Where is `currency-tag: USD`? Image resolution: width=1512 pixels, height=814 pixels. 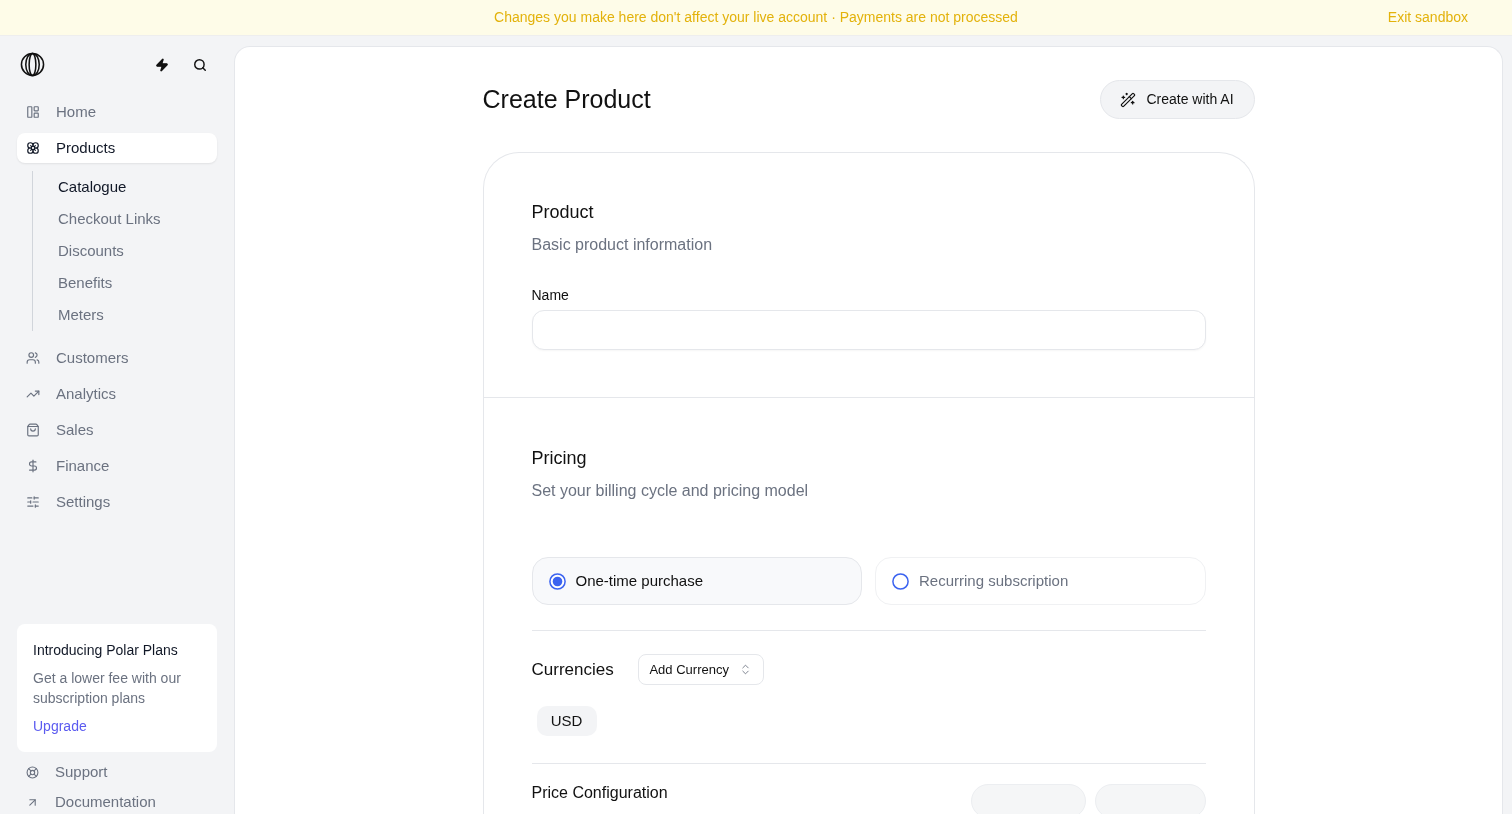
currency-tag: USD is located at coordinates (566, 721).